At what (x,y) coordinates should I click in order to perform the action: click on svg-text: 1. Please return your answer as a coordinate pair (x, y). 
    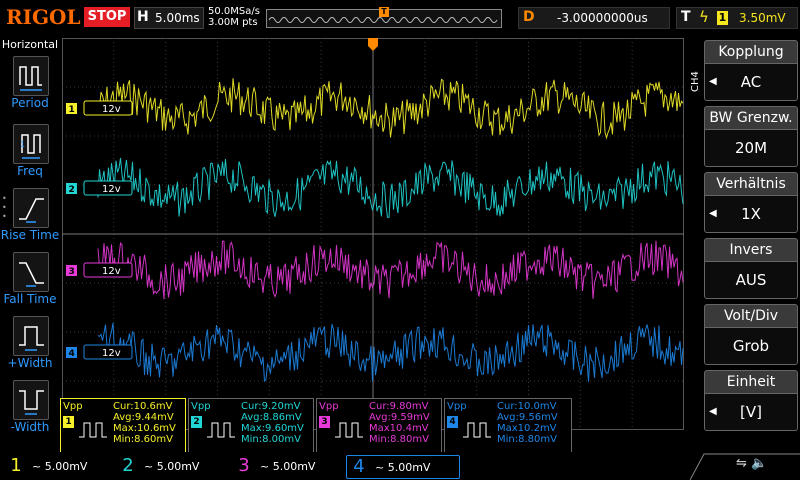
    Looking at the image, I should click on (22, 144).